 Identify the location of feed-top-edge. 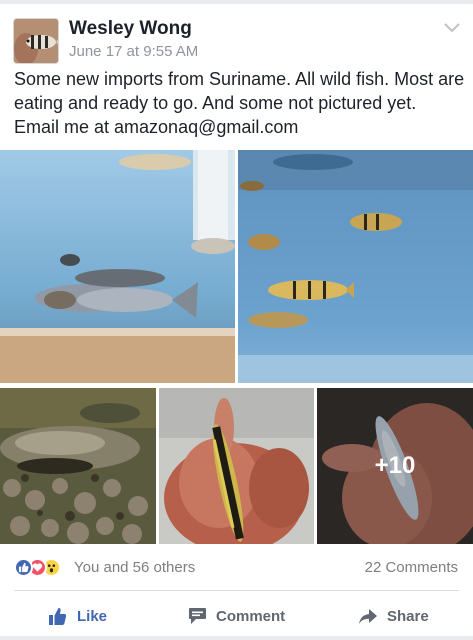
(236, 2).